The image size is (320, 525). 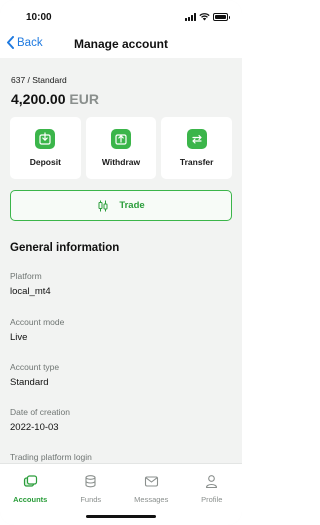 I want to click on tab-label-messages: Messages, so click(x=151, y=499).